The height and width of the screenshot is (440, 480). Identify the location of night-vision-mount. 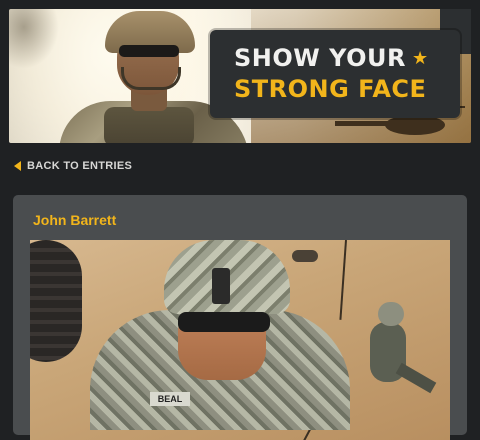
(221, 286).